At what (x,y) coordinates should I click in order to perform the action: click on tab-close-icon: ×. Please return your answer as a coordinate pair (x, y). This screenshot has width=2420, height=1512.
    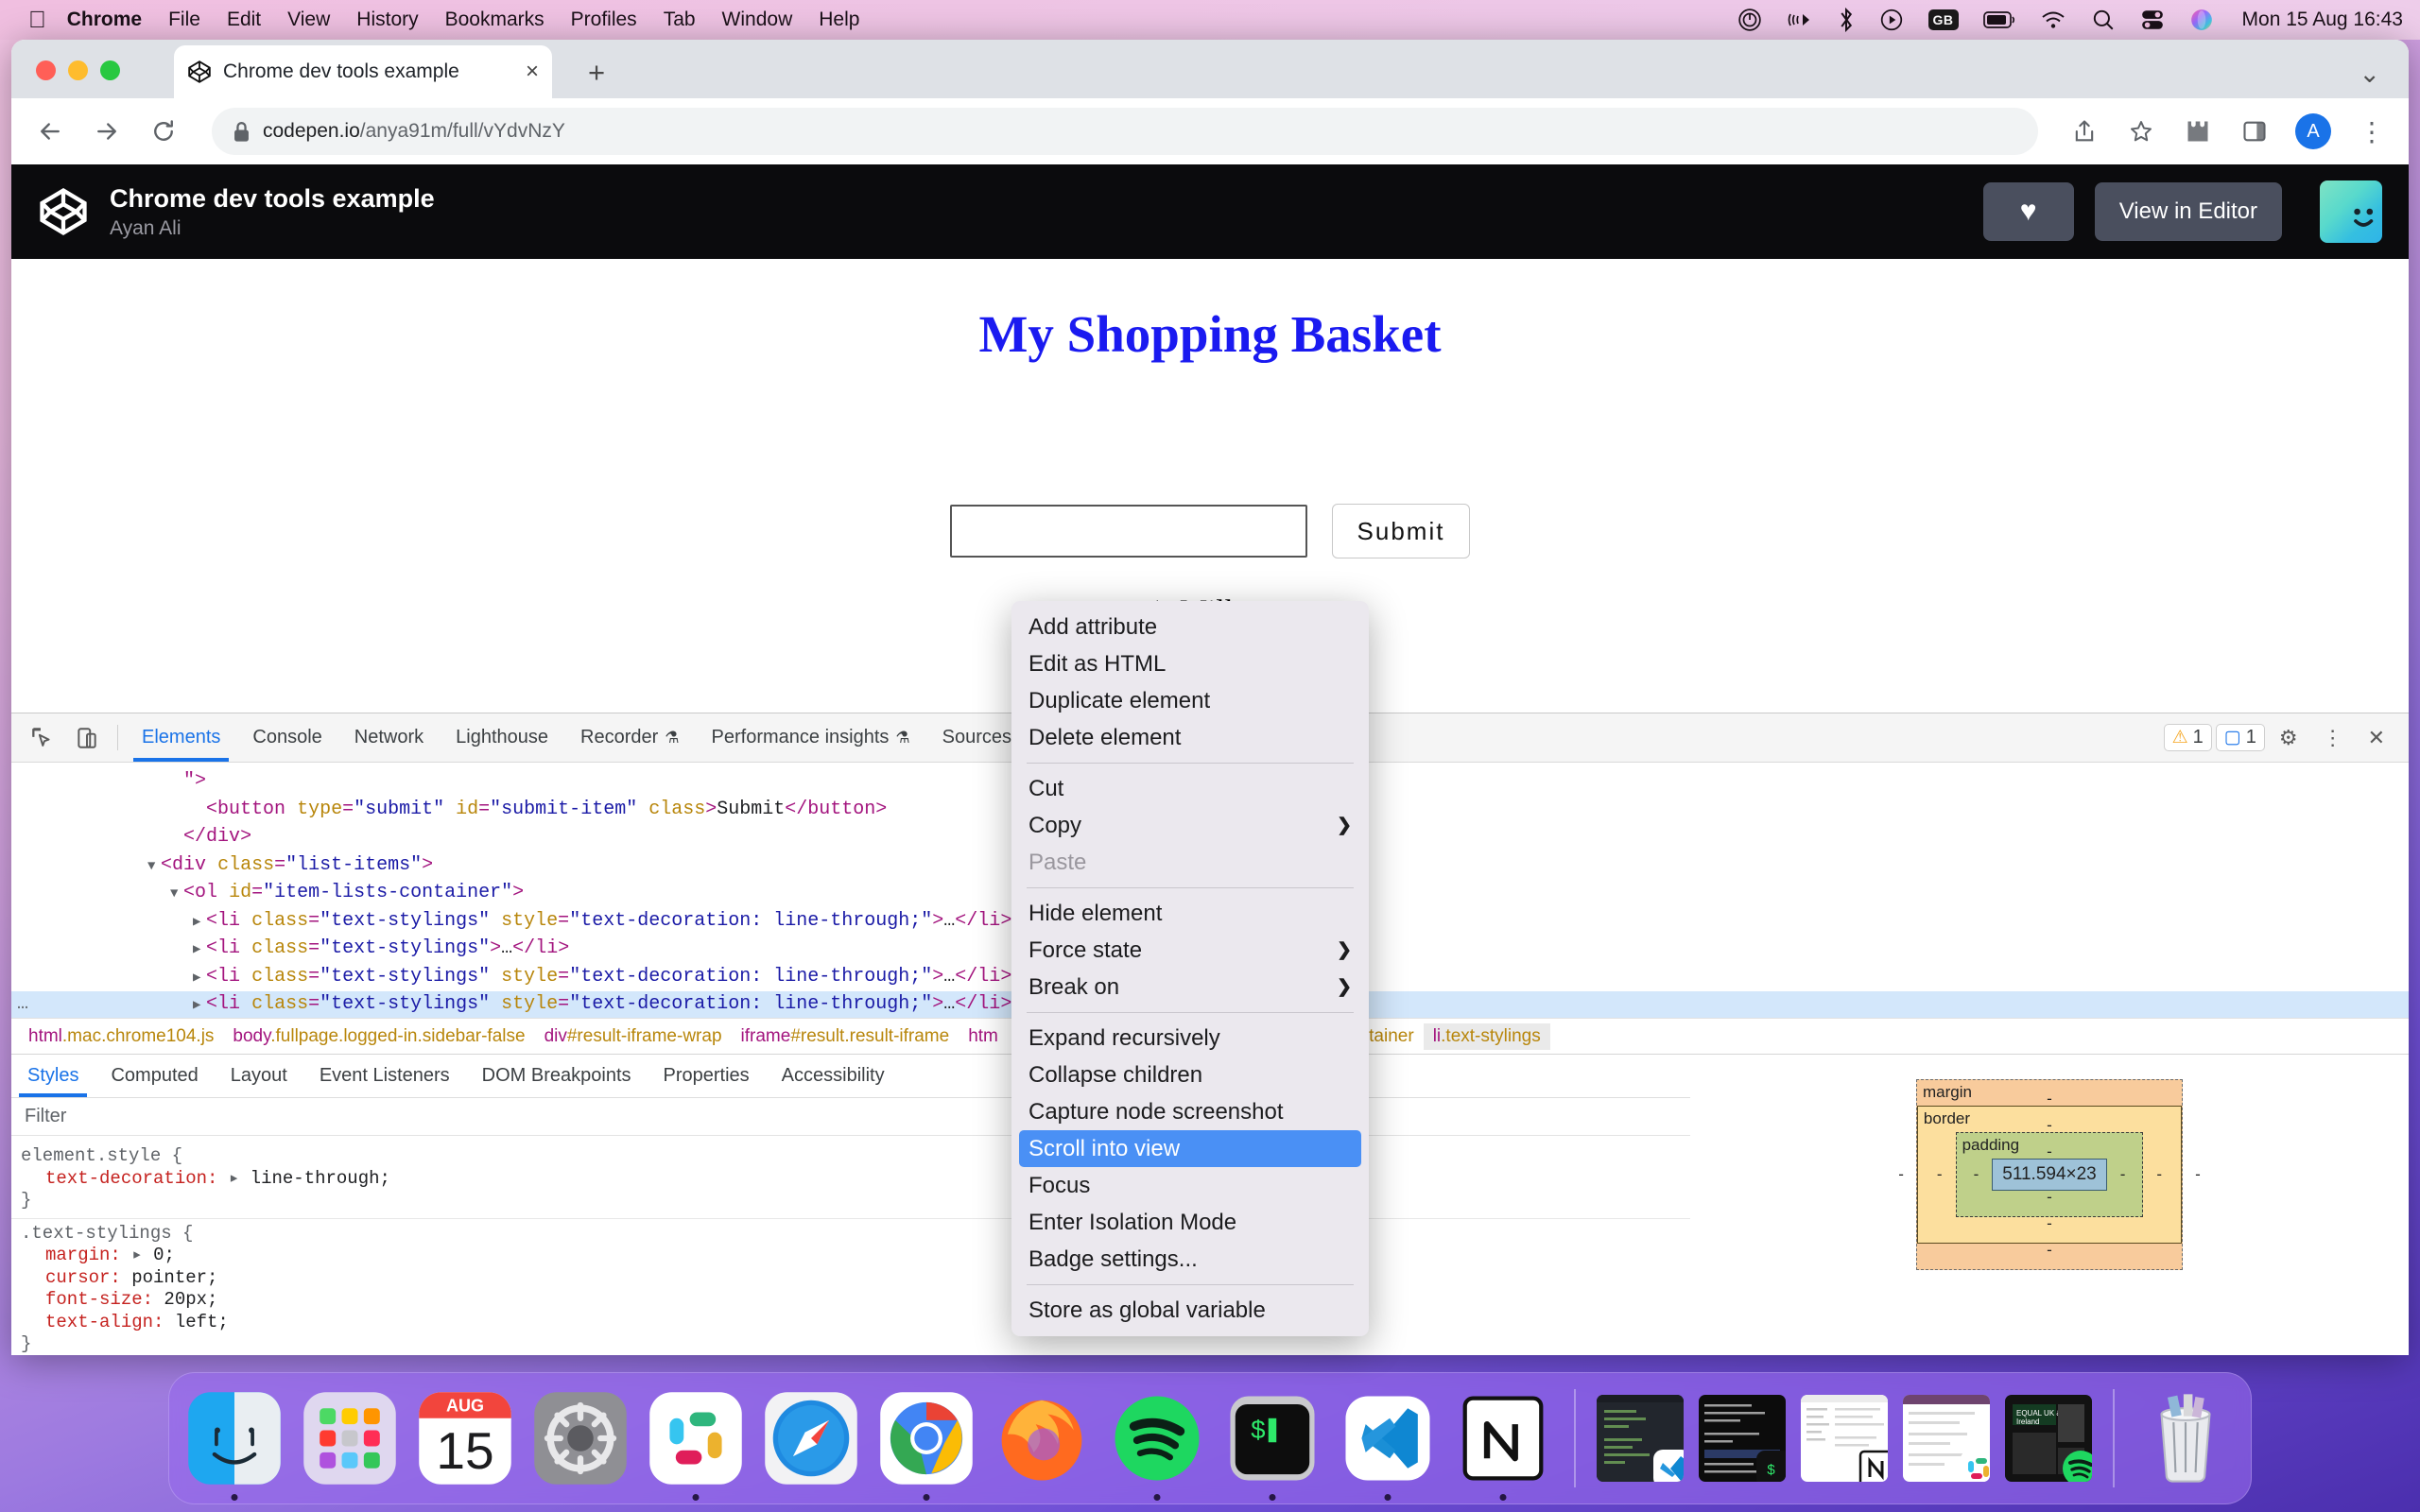
    Looking at the image, I should click on (532, 71).